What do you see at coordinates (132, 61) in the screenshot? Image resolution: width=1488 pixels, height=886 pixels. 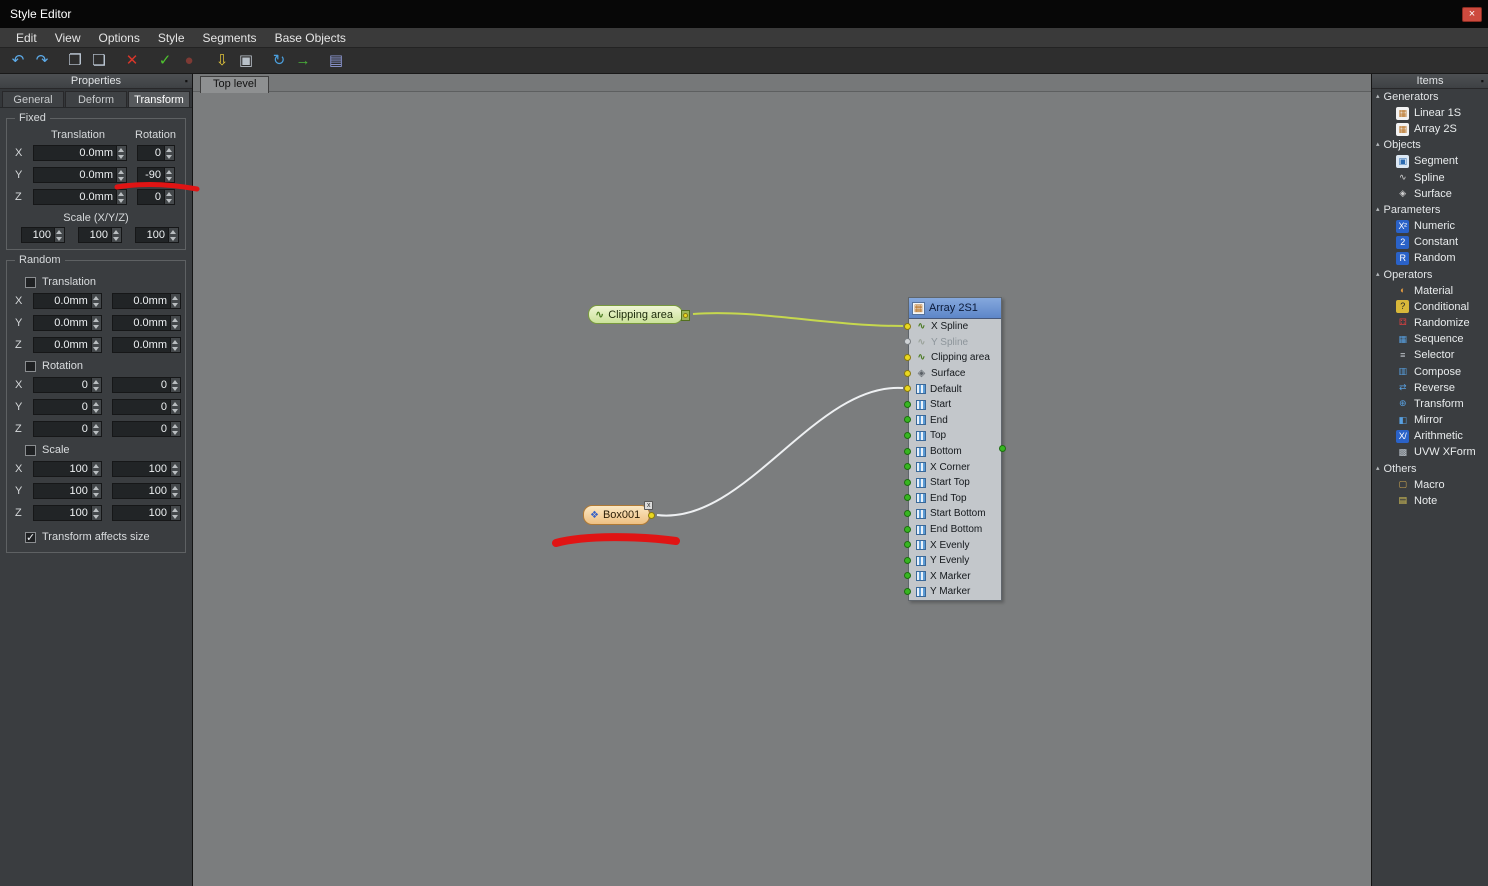 I see `delete-icon: ✕` at bounding box center [132, 61].